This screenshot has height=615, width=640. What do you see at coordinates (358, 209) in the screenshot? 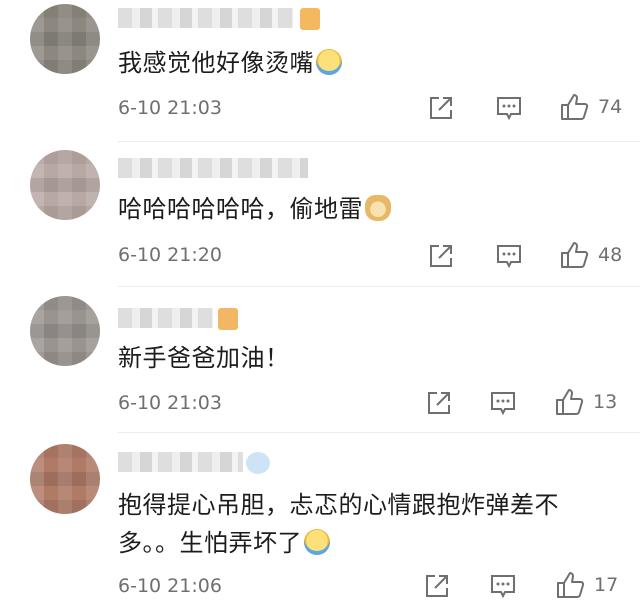
I see `comment-text: 哈哈哈哈哈哈，偷地雷` at bounding box center [358, 209].